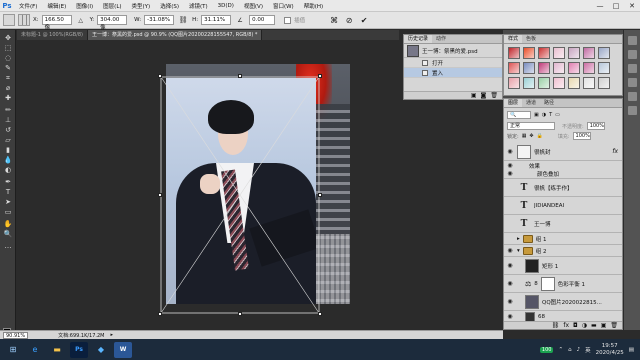 The image size is (640, 360). I want to click on blend-mode-select: 正常, so click(531, 126).